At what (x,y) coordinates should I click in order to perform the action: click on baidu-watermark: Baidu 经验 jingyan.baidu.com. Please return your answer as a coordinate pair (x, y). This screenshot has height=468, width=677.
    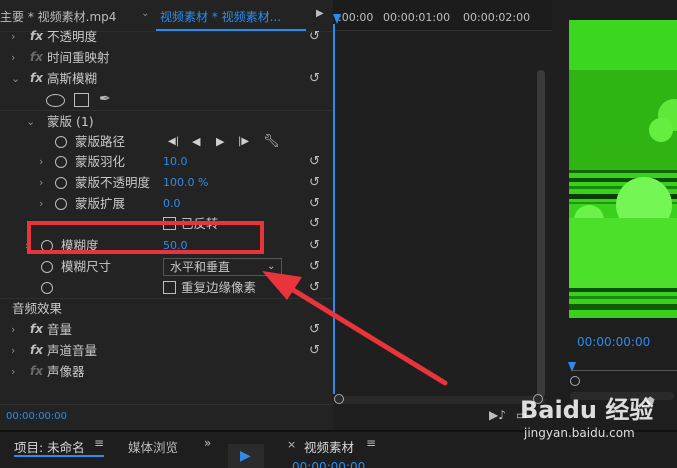
    Looking at the image, I should click on (595, 416).